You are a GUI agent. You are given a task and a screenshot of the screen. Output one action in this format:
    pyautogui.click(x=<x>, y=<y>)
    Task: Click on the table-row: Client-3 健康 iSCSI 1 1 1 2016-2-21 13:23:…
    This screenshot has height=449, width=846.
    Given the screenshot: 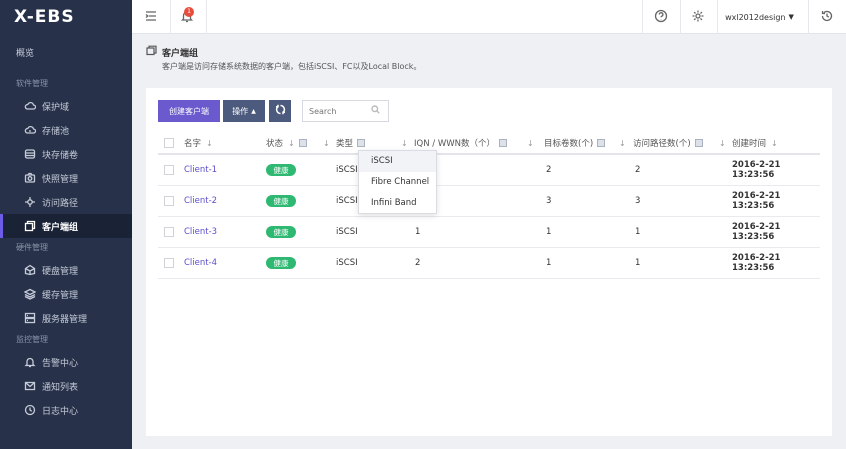 What is the action you would take?
    pyautogui.click(x=489, y=232)
    